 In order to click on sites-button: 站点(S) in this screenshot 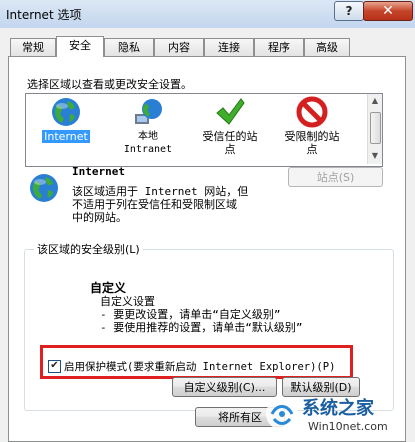, I will do `click(335, 177)`.